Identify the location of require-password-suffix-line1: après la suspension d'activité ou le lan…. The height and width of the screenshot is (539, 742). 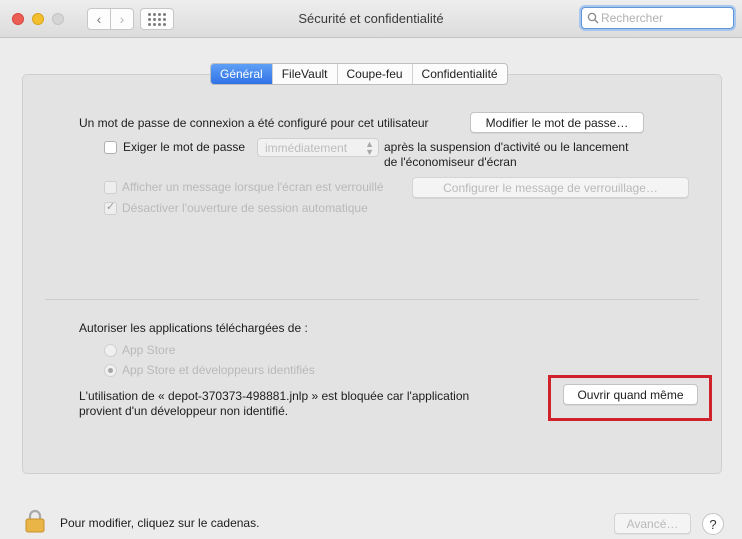
(506, 147).